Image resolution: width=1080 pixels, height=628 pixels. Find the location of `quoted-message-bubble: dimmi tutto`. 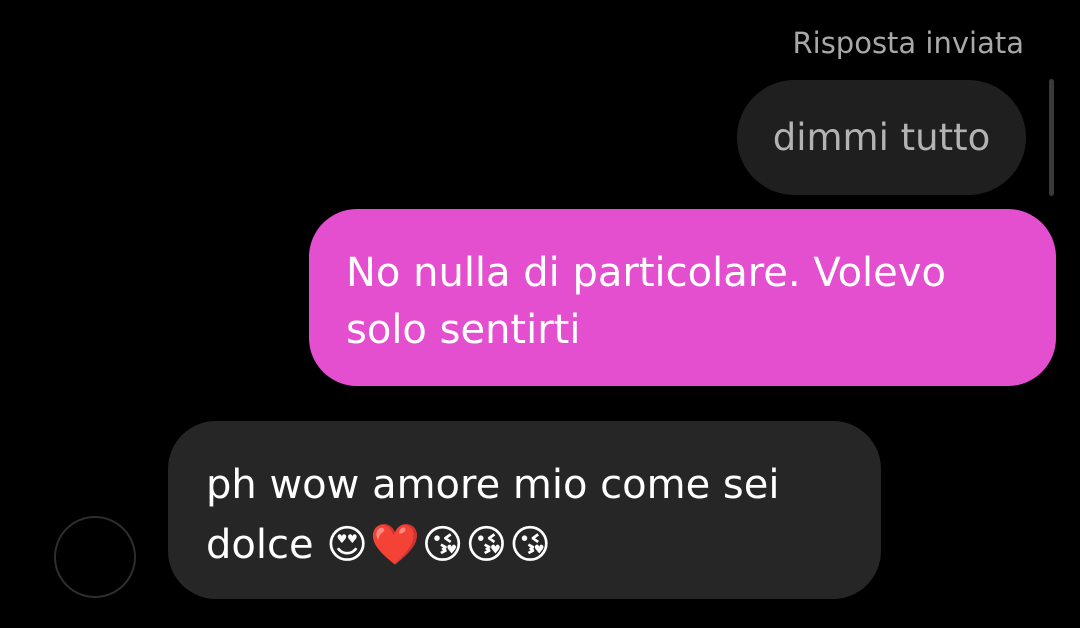

quoted-message-bubble: dimmi tutto is located at coordinates (881, 137).